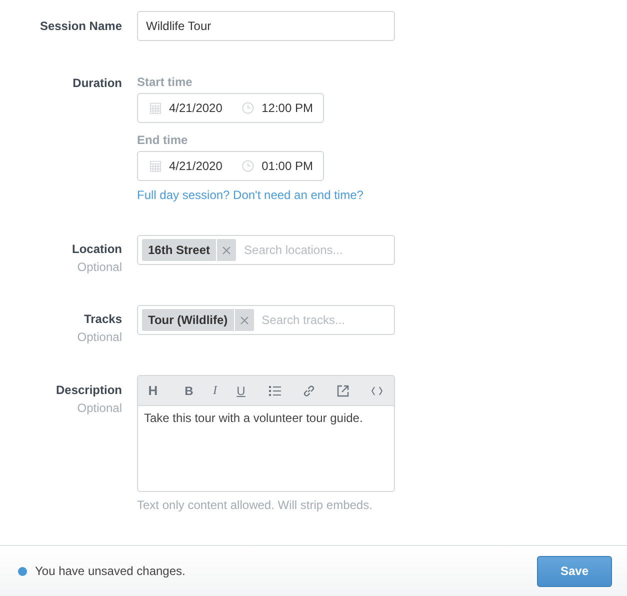  Describe the element at coordinates (377, 391) in the screenshot. I see `code-icon` at that location.